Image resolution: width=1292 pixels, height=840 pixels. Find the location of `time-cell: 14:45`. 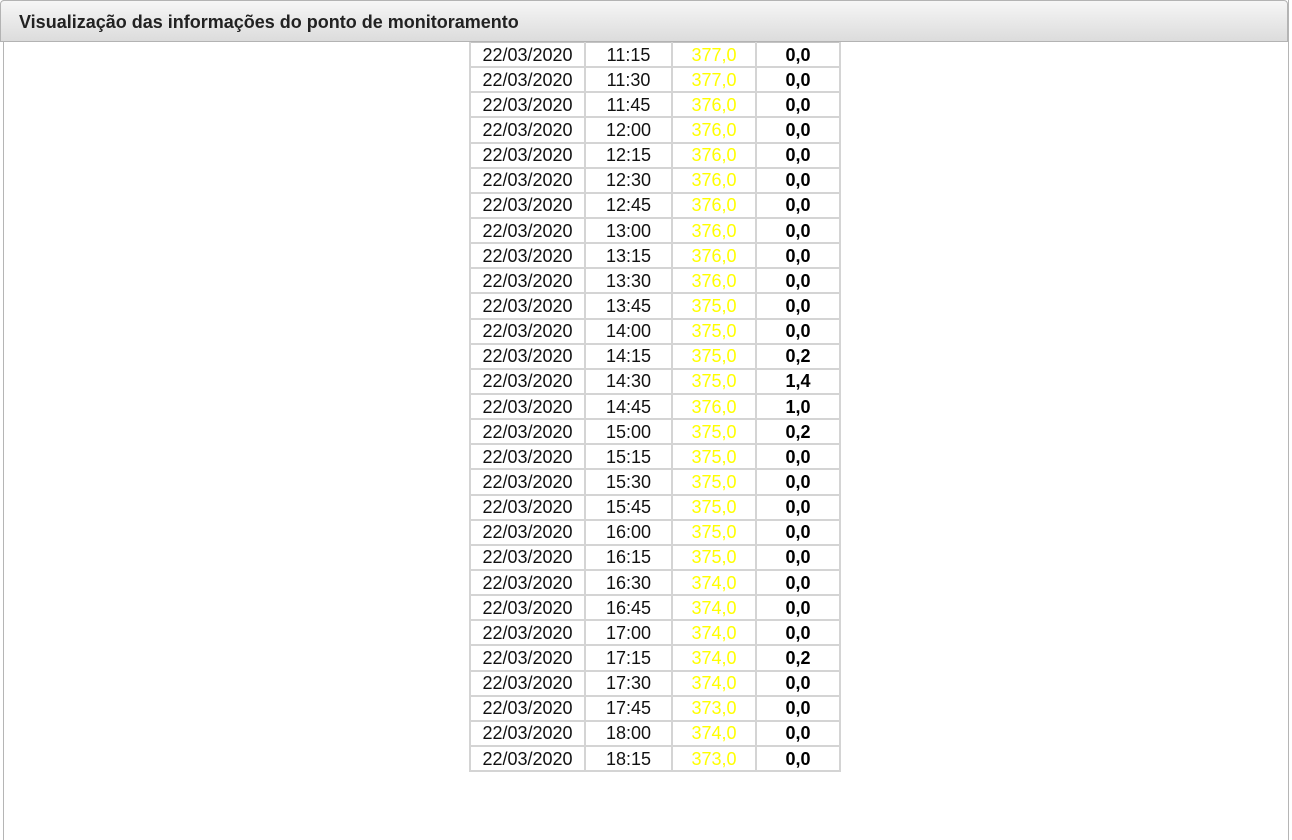

time-cell: 14:45 is located at coordinates (628, 406).